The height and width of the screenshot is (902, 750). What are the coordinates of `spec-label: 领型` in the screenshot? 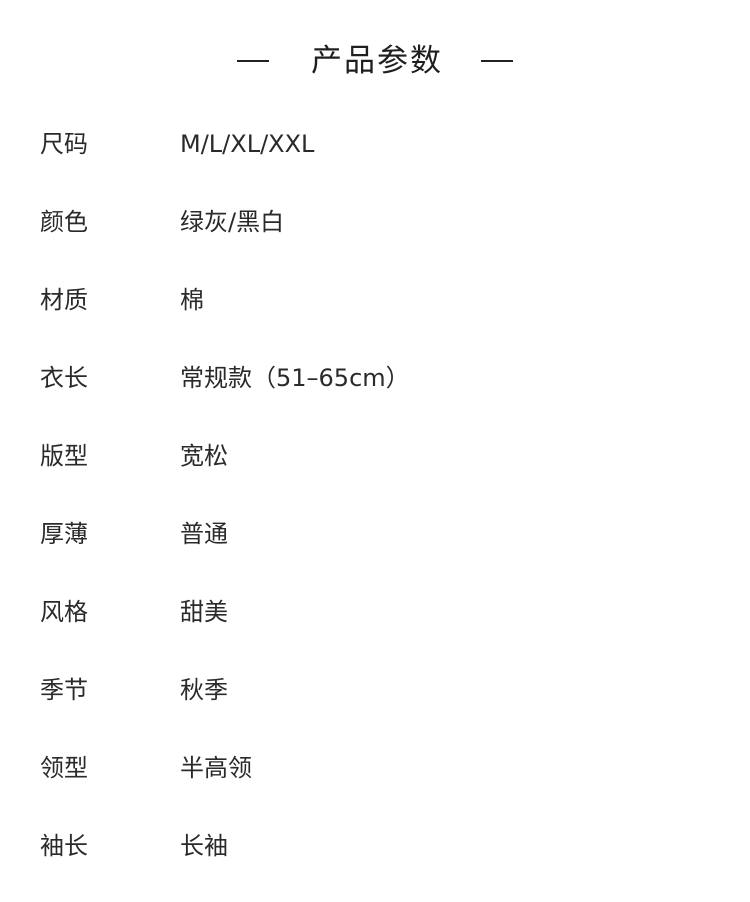 It's located at (64, 768).